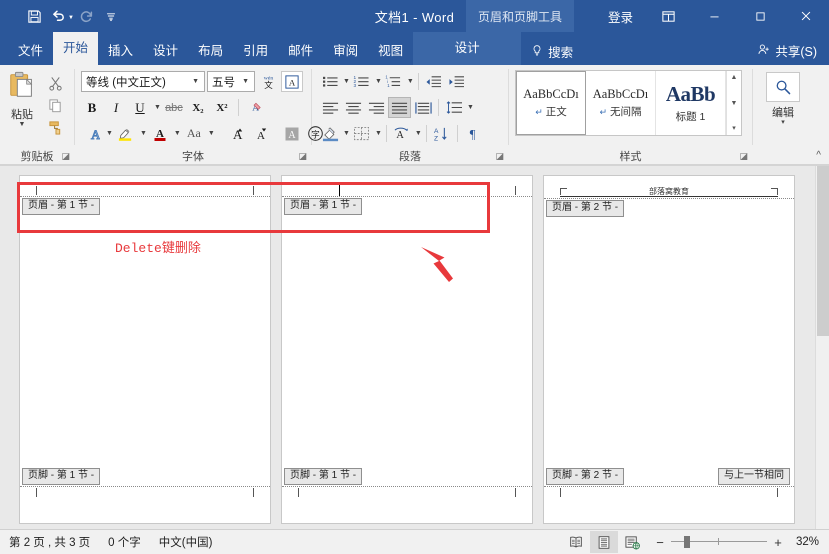 The image size is (829, 554). I want to click on paragraph-dialog-launcher-icon: ◪, so click(499, 156).